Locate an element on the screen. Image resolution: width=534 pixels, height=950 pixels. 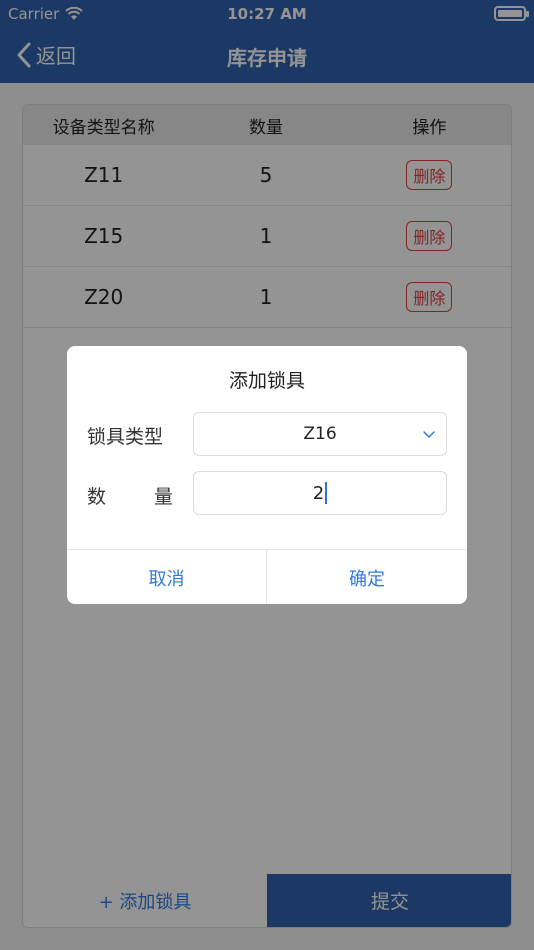
dialog-actions: 取消 确定 is located at coordinates (267, 576).